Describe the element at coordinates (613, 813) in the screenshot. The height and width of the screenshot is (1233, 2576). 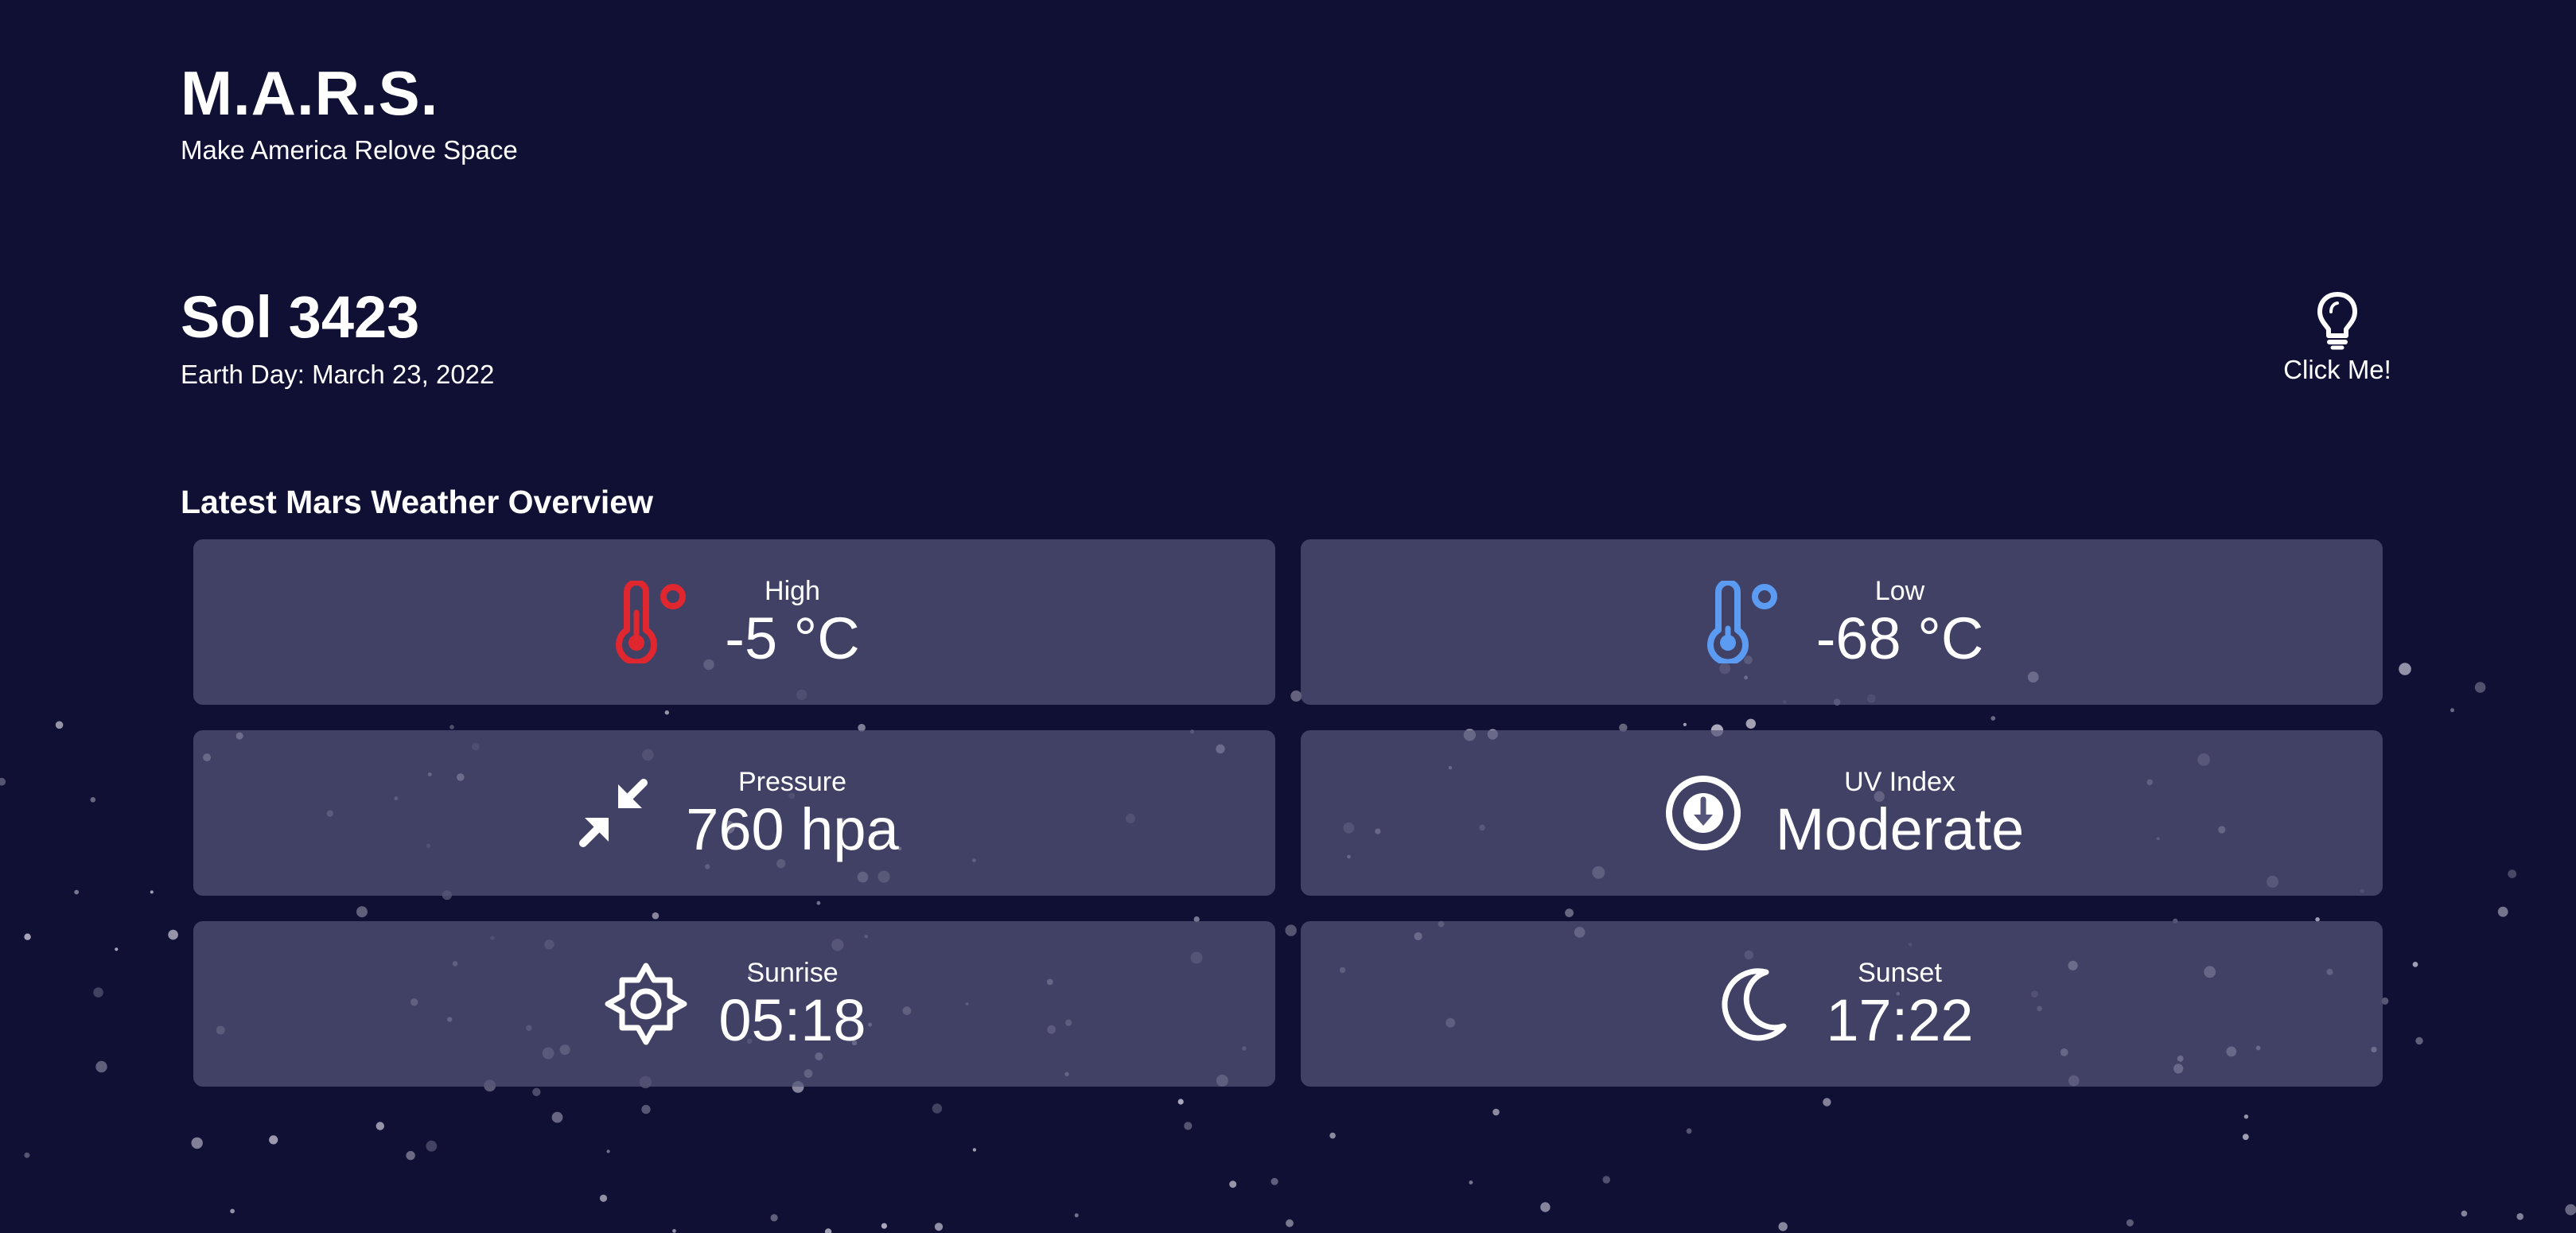
I see `compress-arrows-icon` at that location.